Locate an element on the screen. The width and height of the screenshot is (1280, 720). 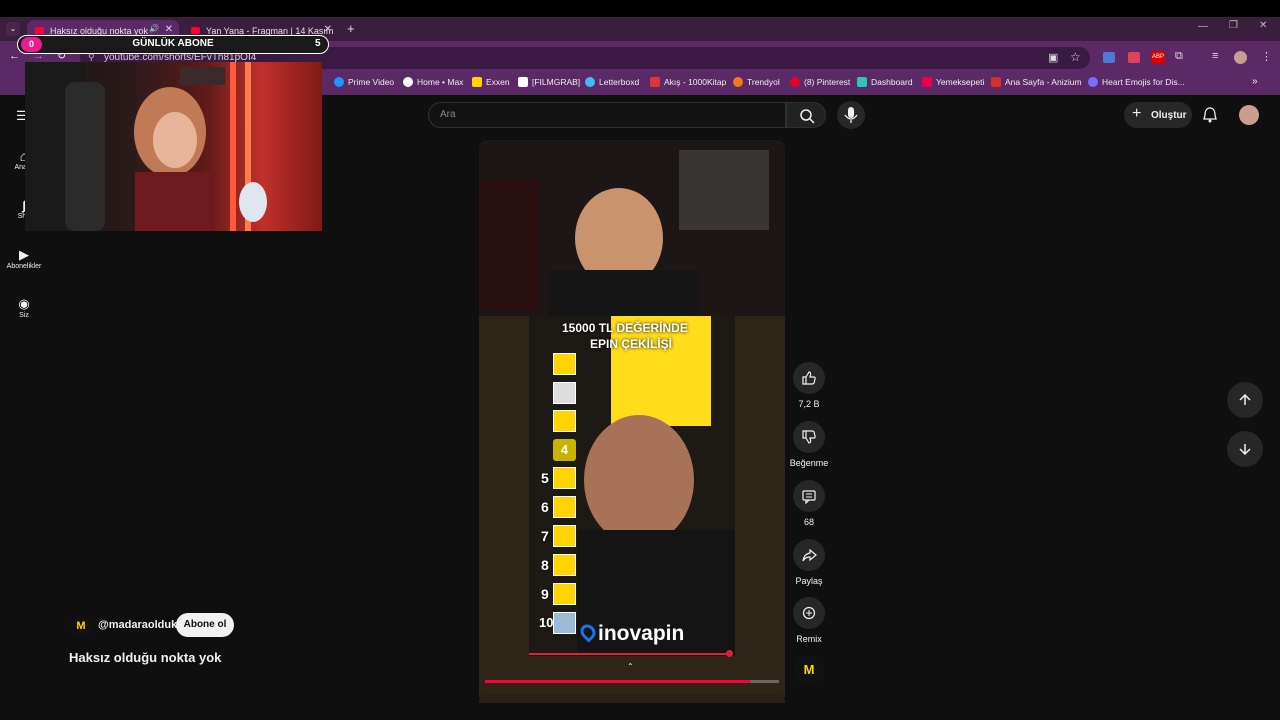
rank-label: 8 is located at coordinates (545, 565).